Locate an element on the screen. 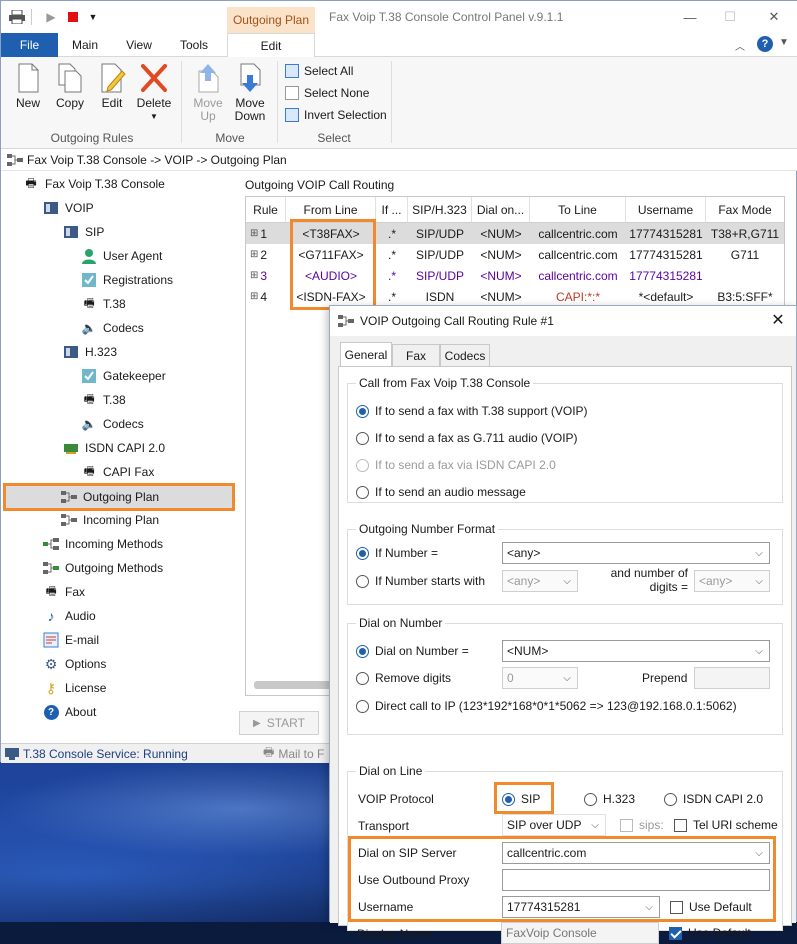 This screenshot has width=797, height=944. minimize-icon: — is located at coordinates (690, 17).